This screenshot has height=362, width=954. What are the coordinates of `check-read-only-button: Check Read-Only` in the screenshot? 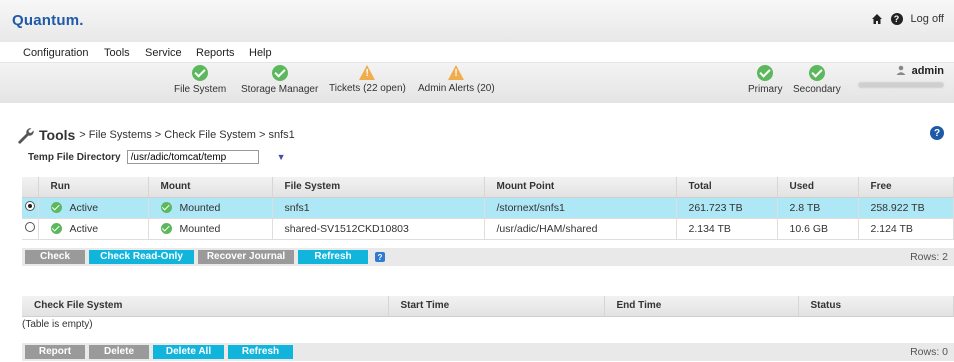 It's located at (141, 257).